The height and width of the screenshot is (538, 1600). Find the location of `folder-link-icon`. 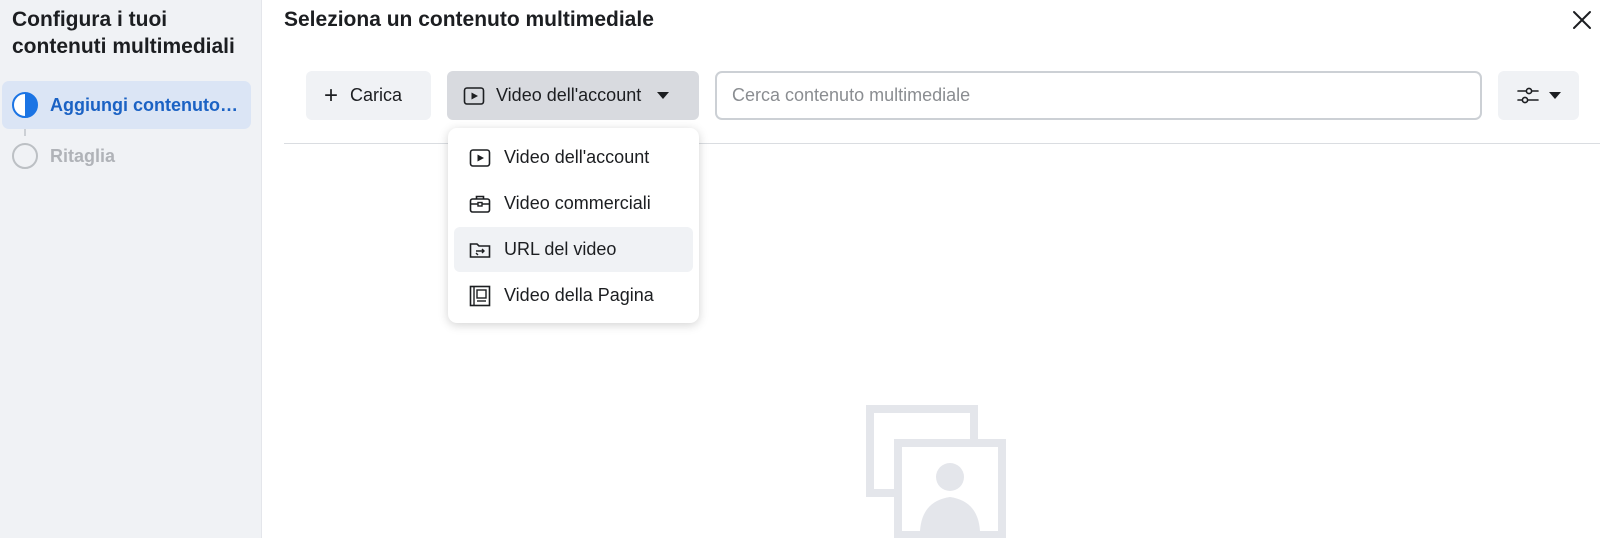

folder-link-icon is located at coordinates (480, 250).